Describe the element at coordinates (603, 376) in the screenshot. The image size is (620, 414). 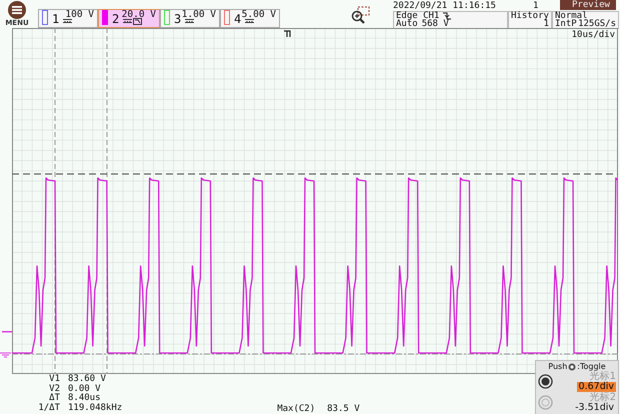
I see `cursor-name: 光标1` at that location.